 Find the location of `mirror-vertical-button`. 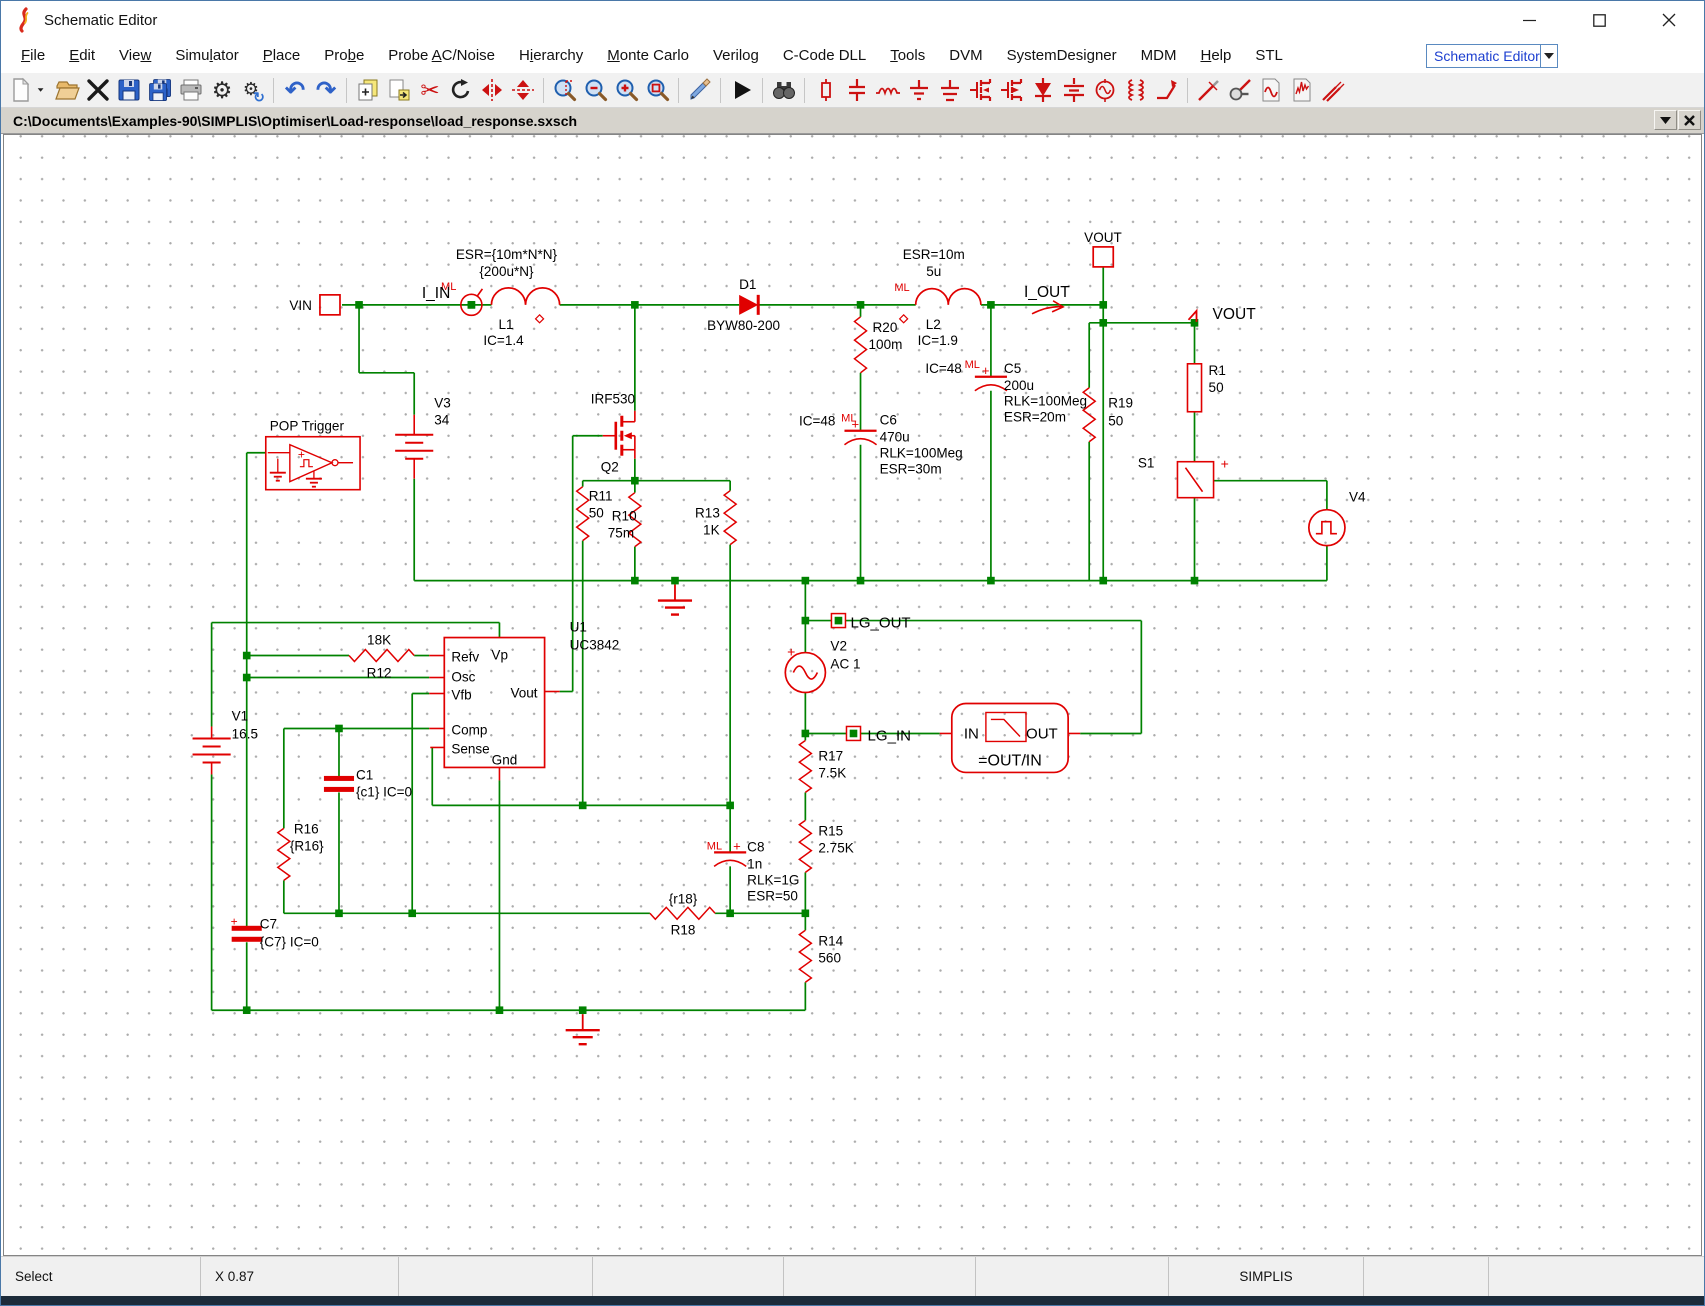

mirror-vertical-button is located at coordinates (491, 90).